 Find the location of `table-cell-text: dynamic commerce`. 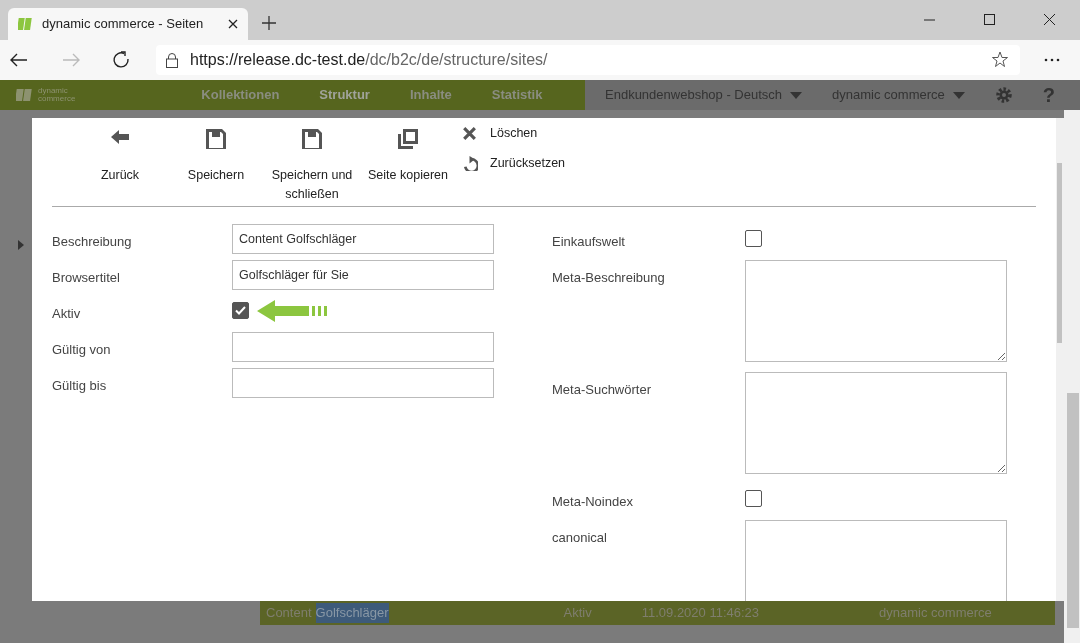

table-cell-text: dynamic commerce is located at coordinates (935, 613).